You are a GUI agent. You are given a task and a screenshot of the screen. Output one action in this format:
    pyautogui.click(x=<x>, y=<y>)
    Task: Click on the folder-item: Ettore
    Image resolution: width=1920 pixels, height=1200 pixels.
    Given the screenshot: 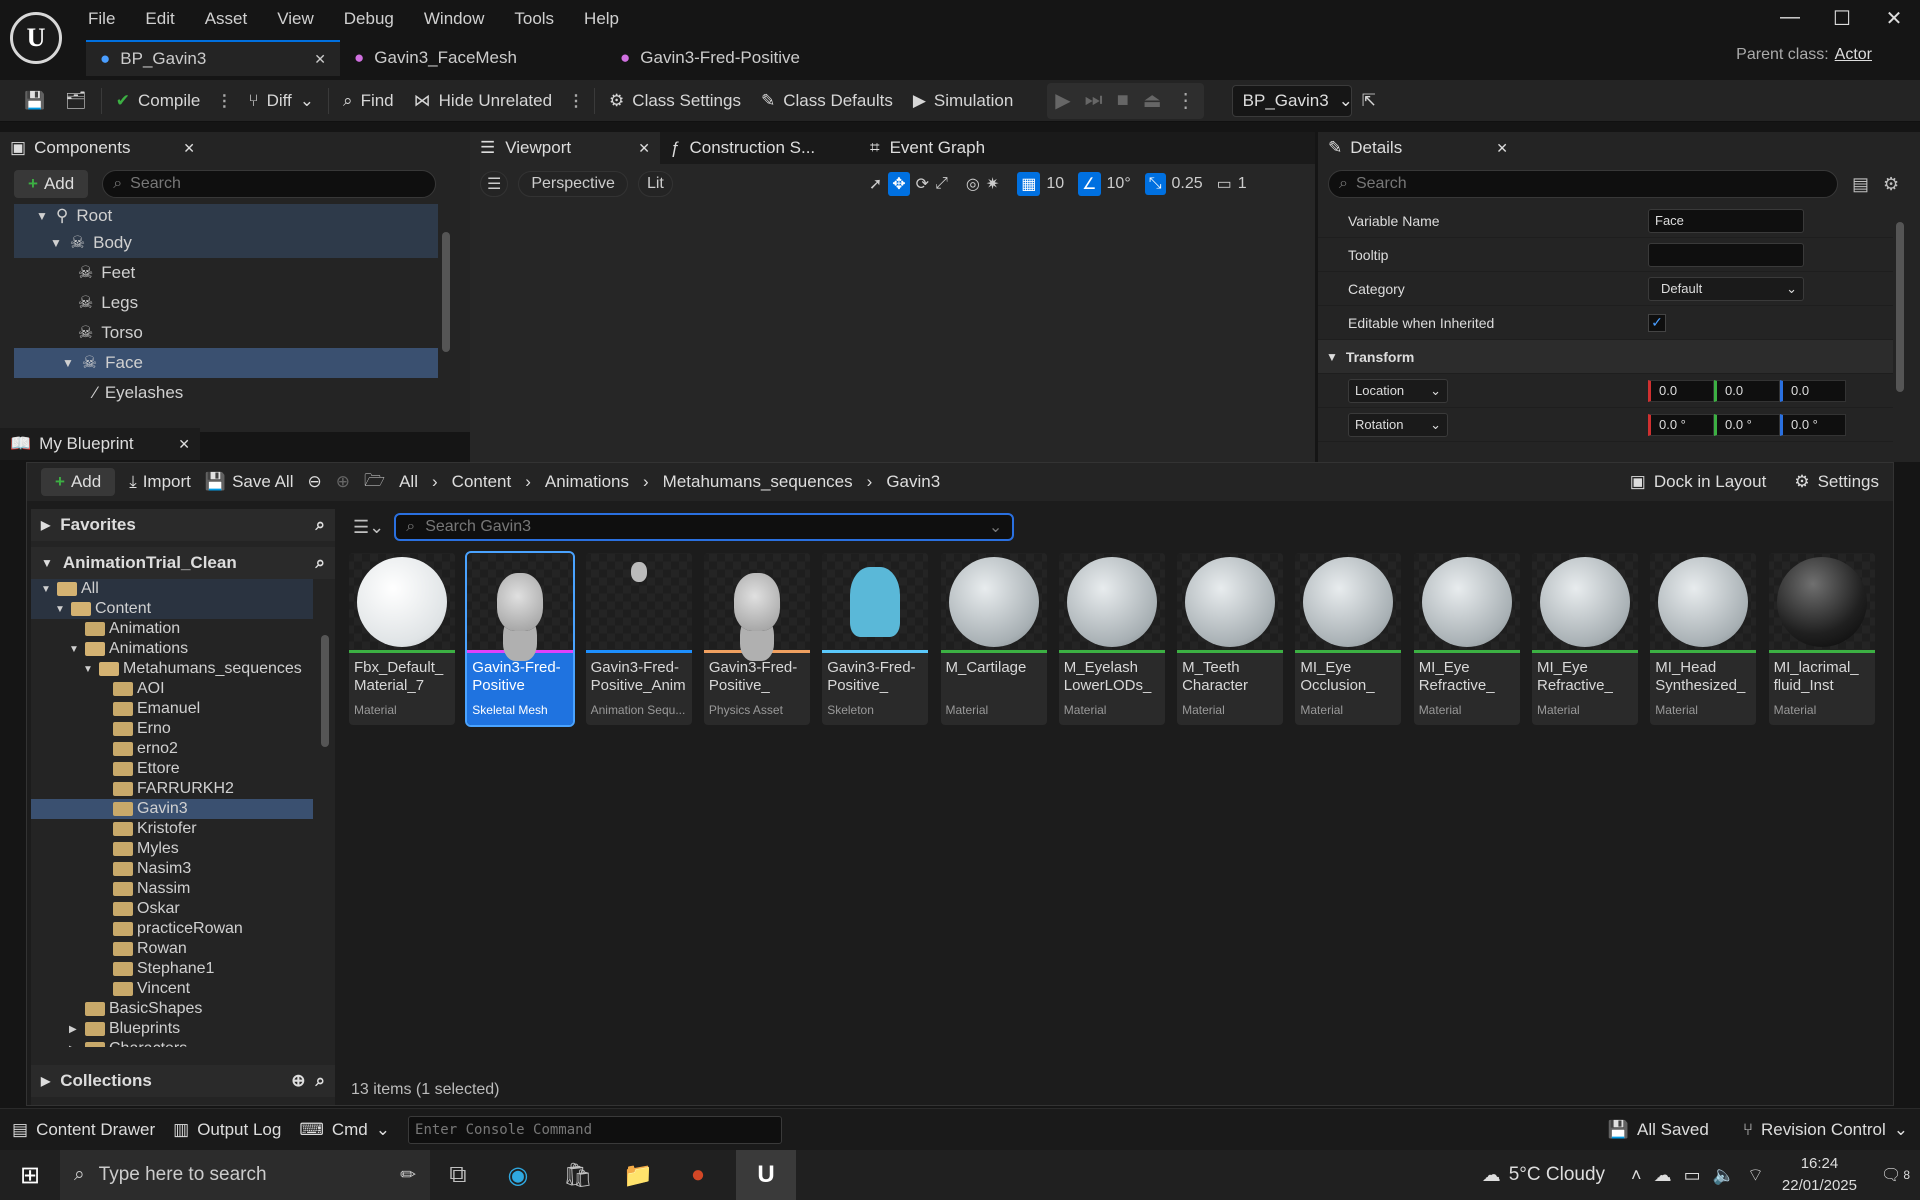 What is the action you would take?
    pyautogui.click(x=172, y=769)
    